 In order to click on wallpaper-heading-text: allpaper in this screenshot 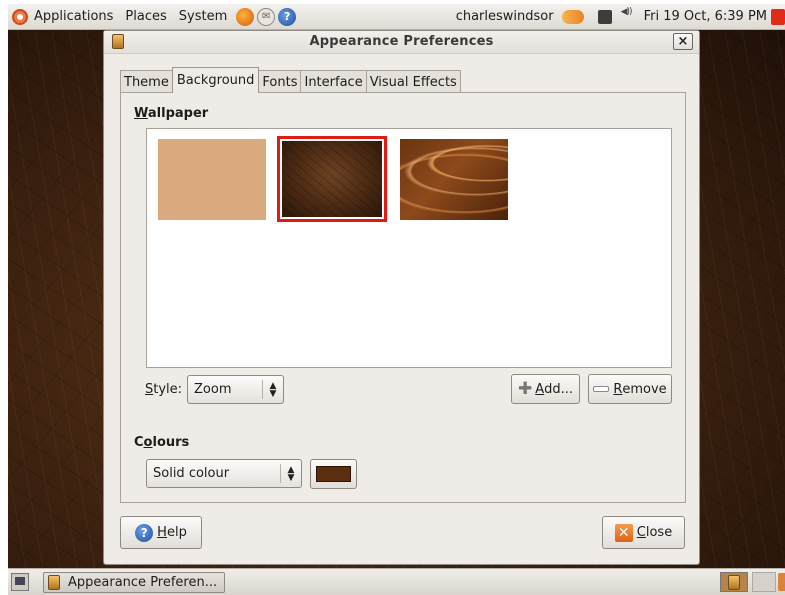, I will do `click(178, 113)`.